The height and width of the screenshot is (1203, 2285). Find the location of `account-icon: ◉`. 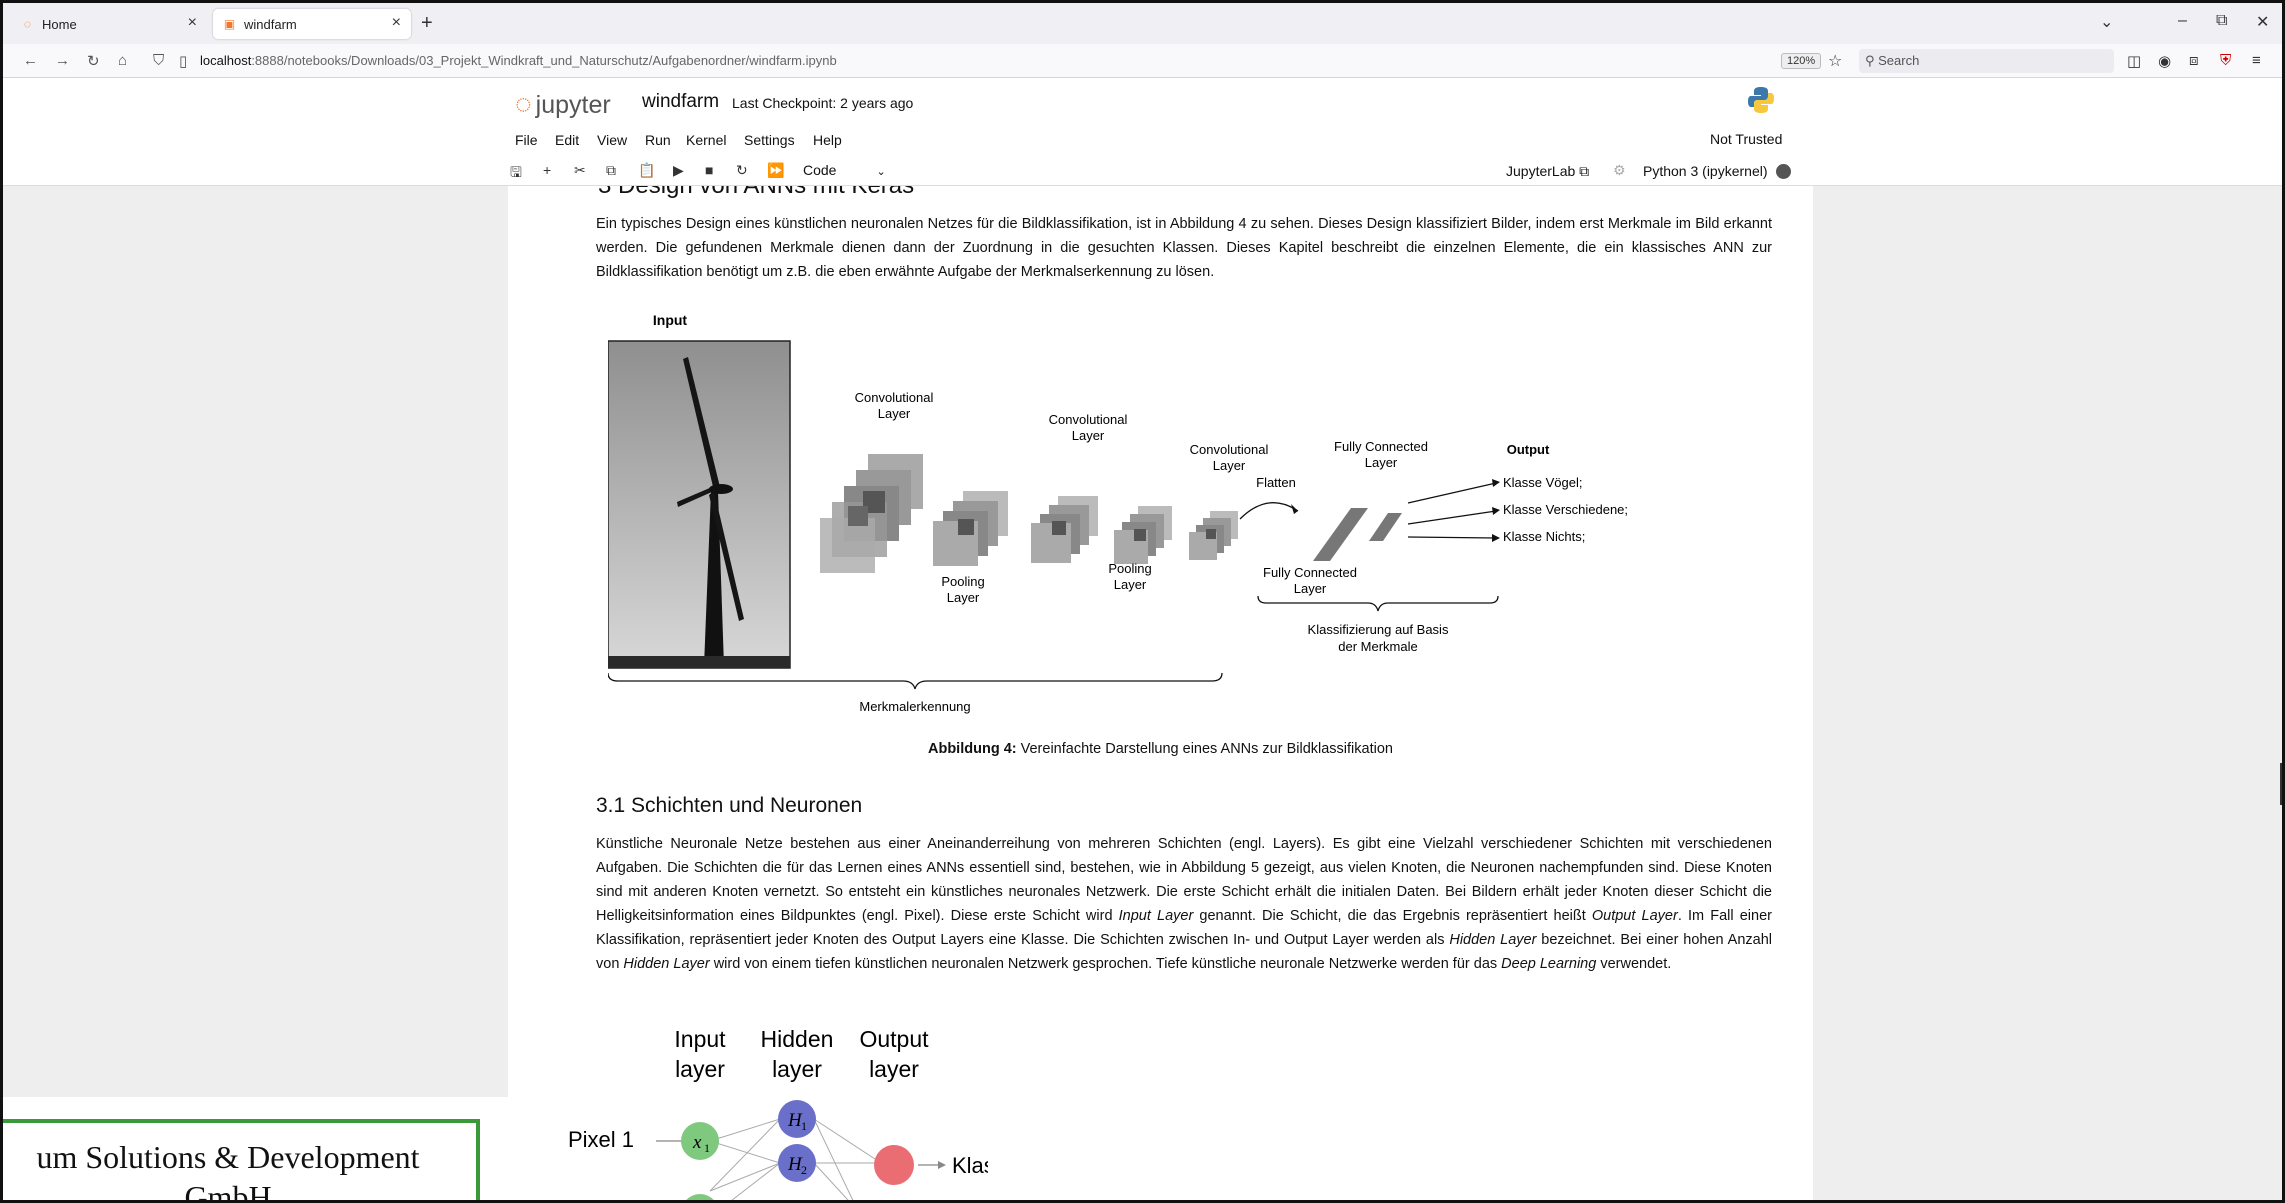

account-icon: ◉ is located at coordinates (2164, 61).